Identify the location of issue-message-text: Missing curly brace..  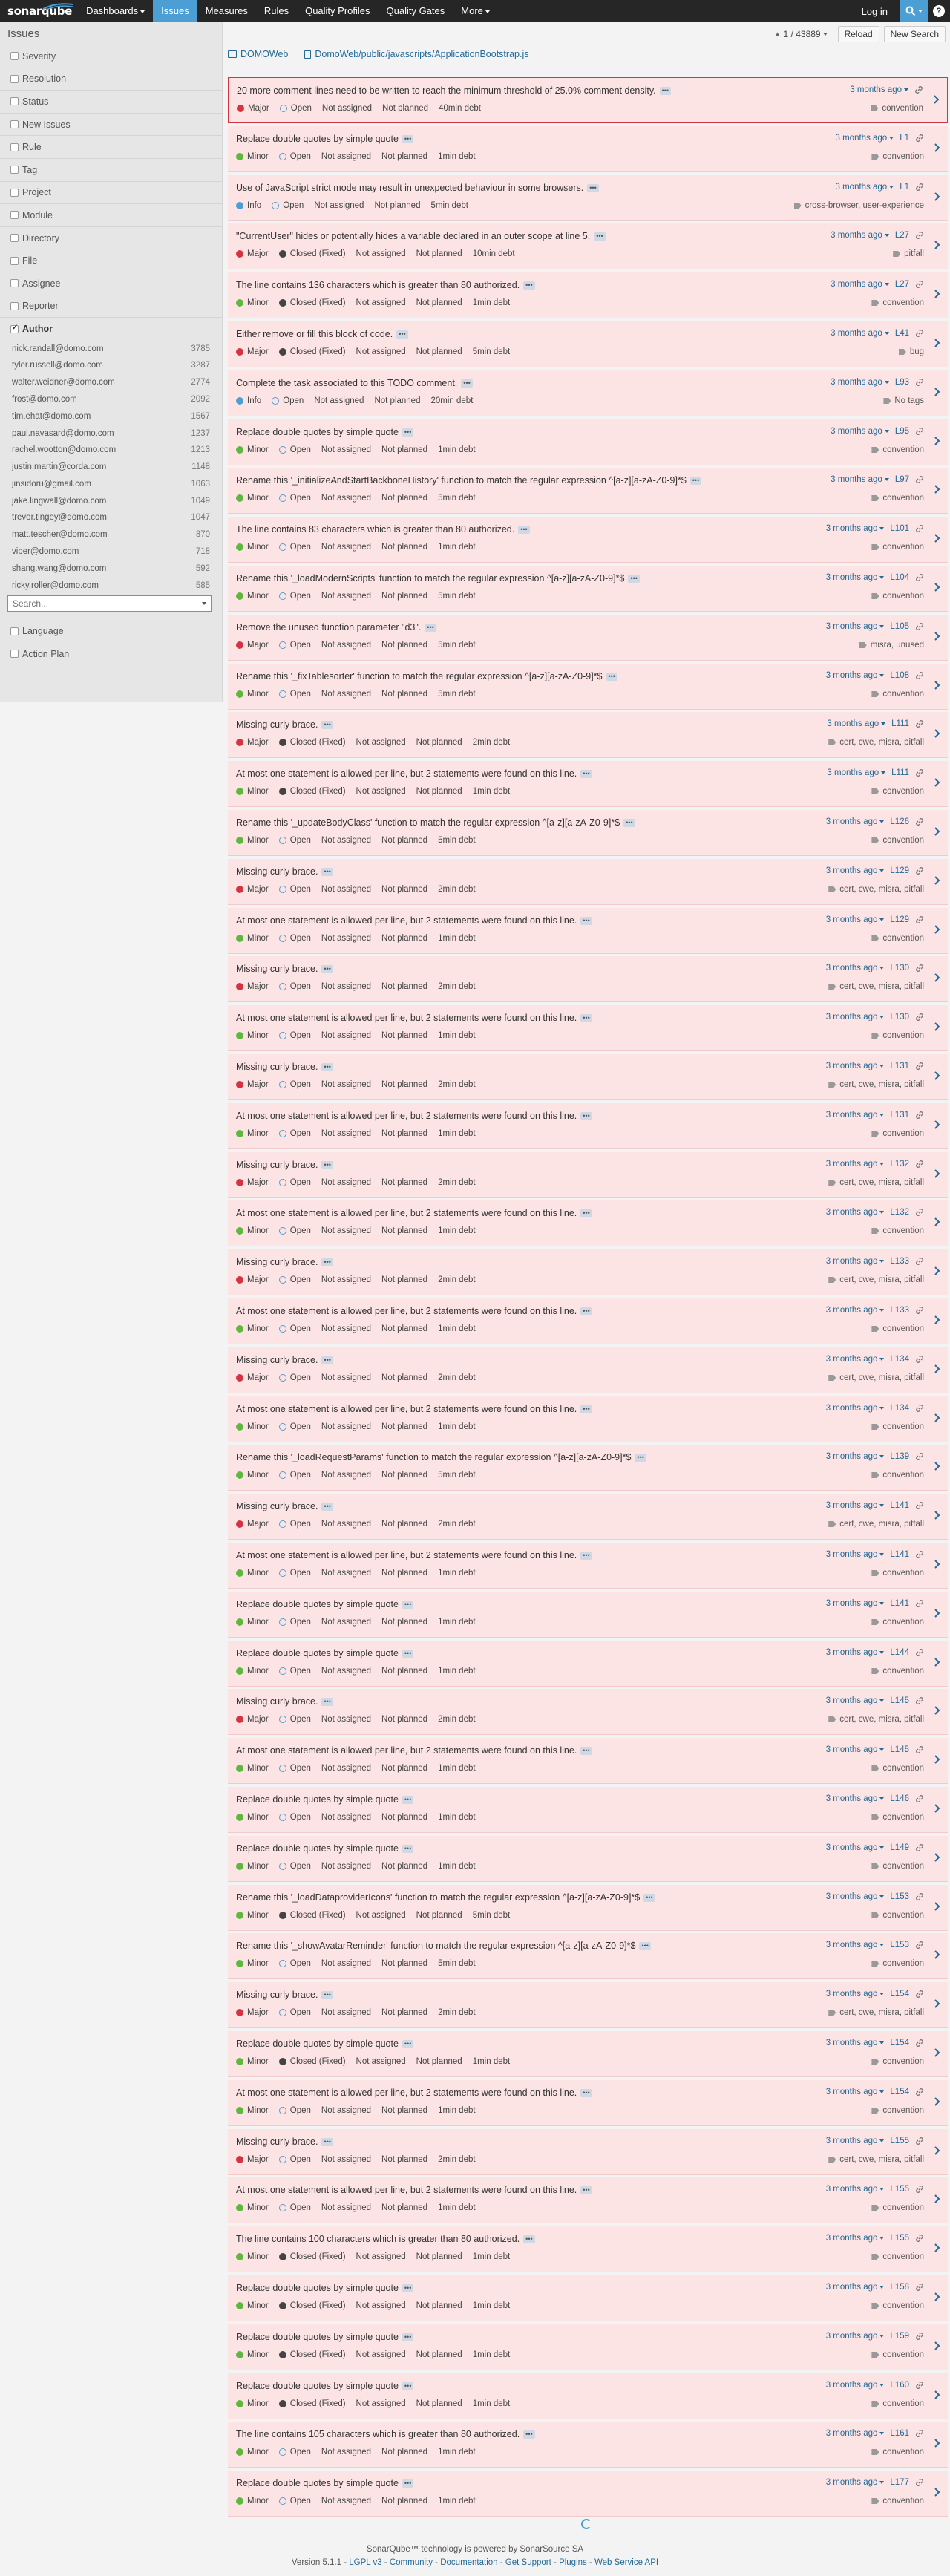
(277, 1165).